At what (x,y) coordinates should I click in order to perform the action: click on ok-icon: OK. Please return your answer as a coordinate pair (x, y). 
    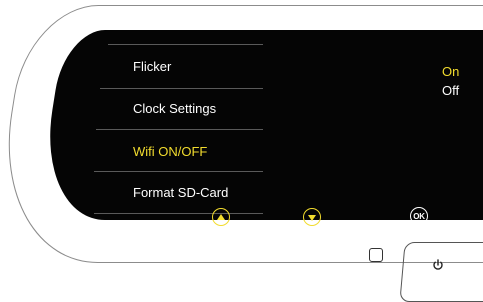
    Looking at the image, I should click on (419, 216).